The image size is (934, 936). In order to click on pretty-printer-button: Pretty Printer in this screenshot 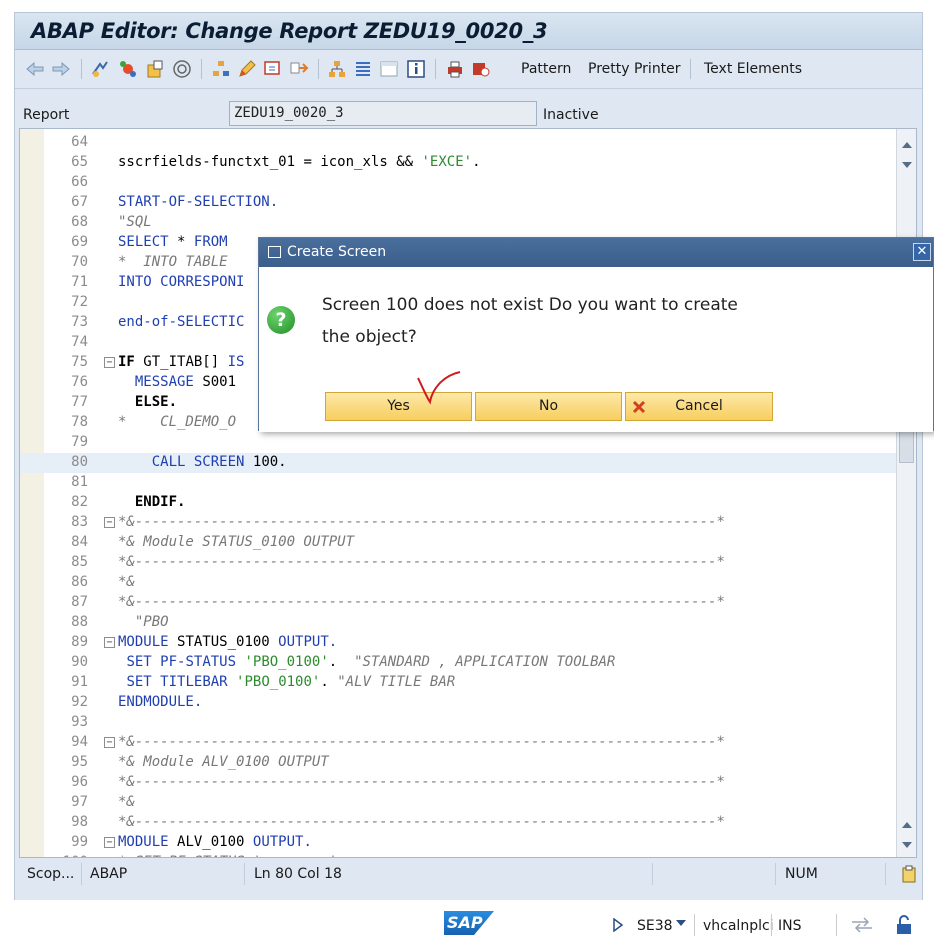, I will do `click(634, 69)`.